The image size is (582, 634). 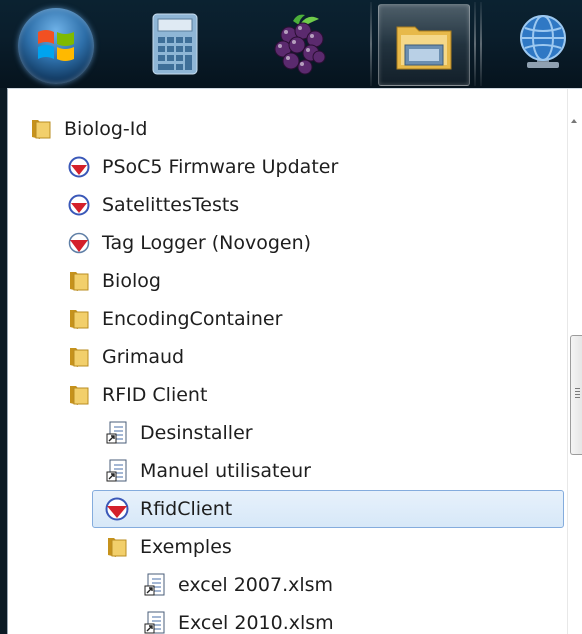 I want to click on menu-item-folder: Biolog, so click(x=113, y=281).